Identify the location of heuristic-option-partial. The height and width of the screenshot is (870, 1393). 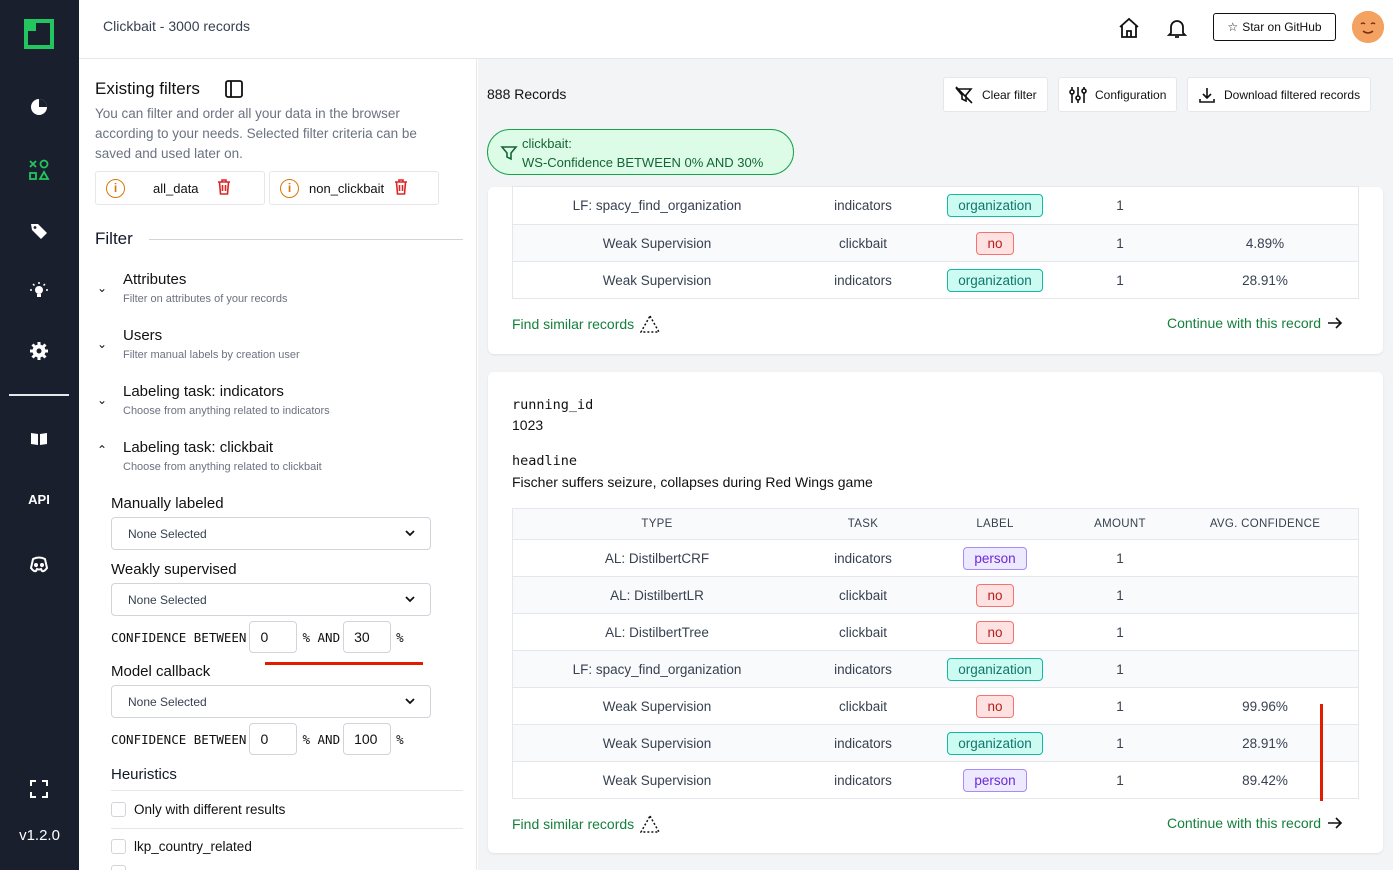
(118, 867).